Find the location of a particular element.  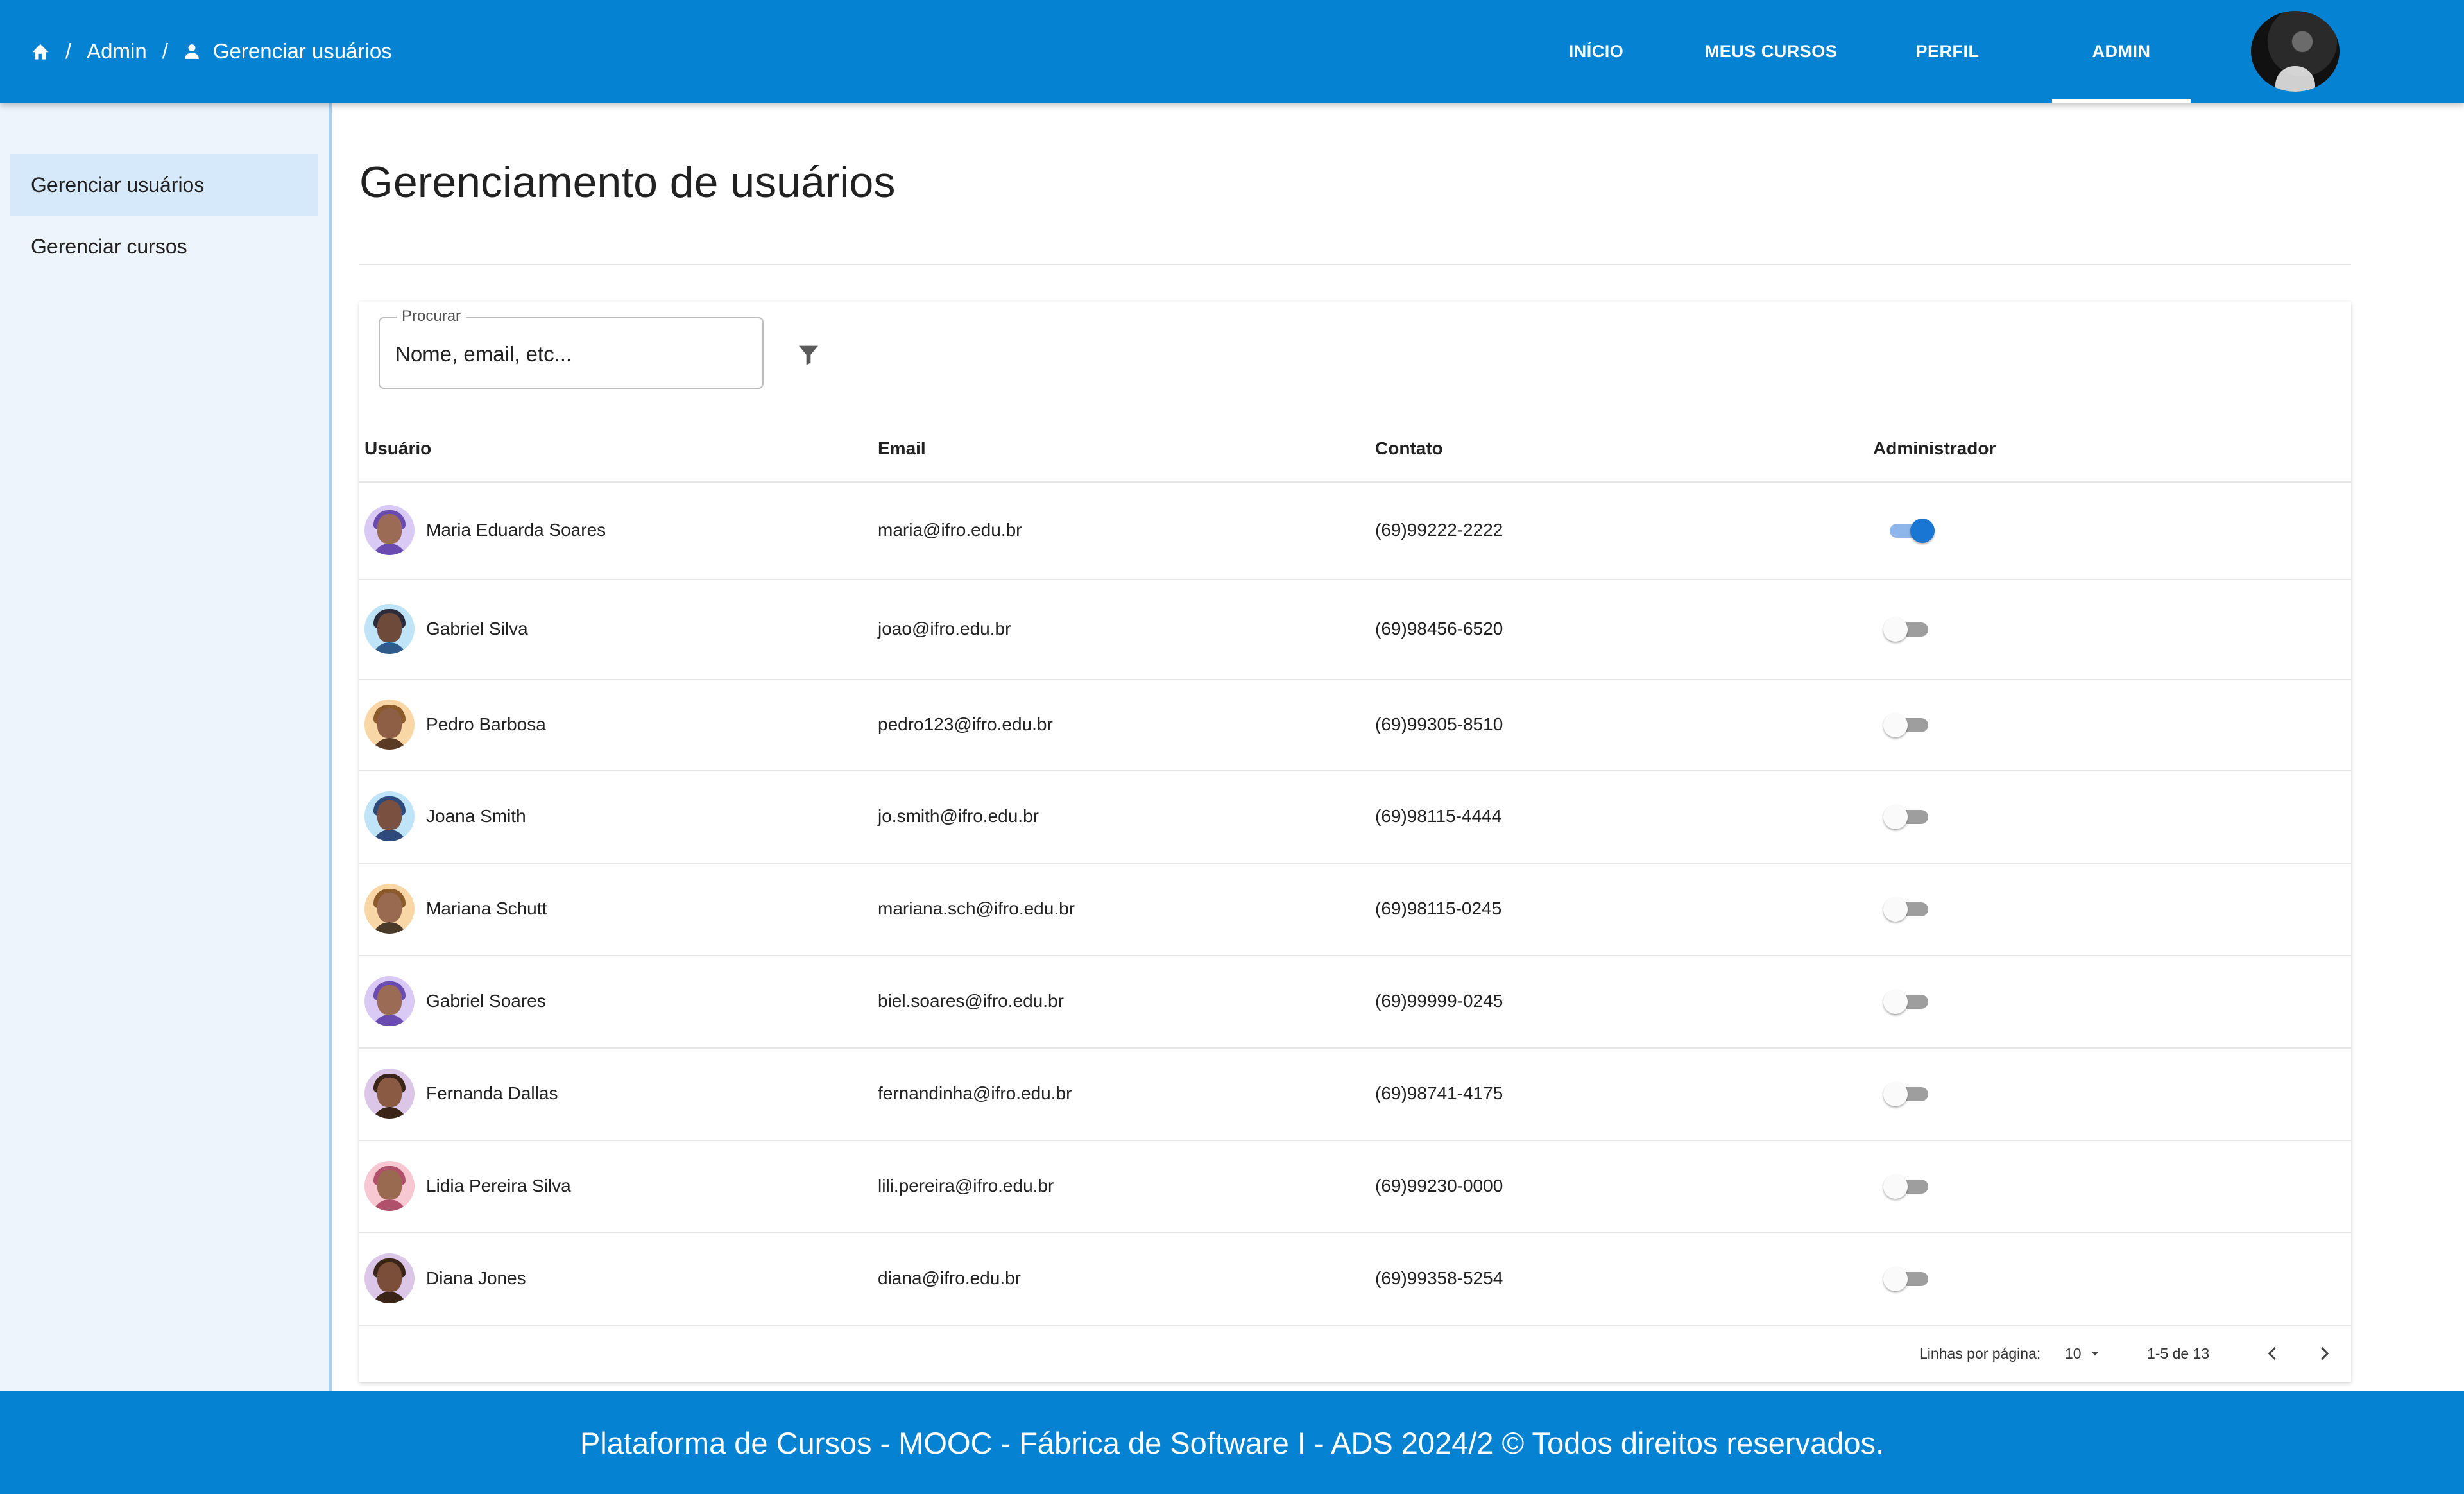

breadcrumb-admin-link: Admin is located at coordinates (117, 52).